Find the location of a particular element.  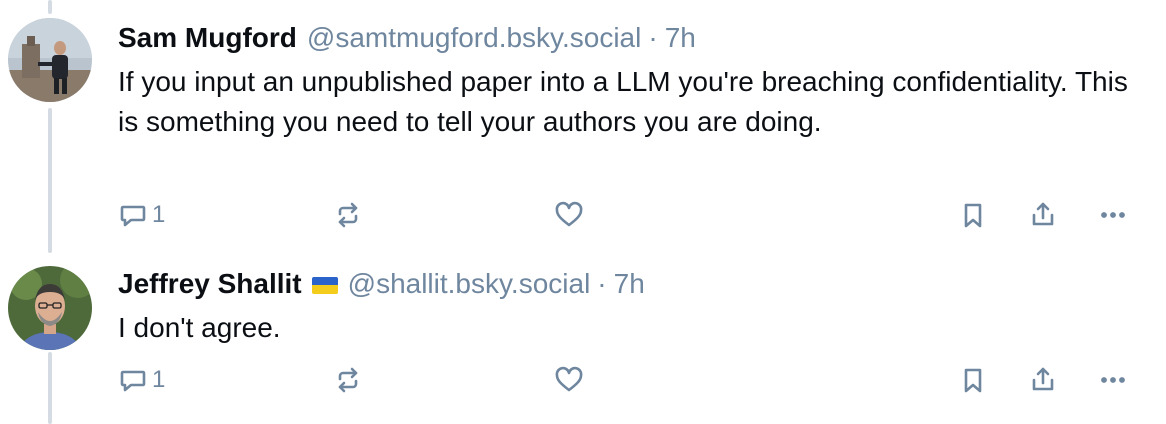

ukraine-flag-icon is located at coordinates (324, 285).